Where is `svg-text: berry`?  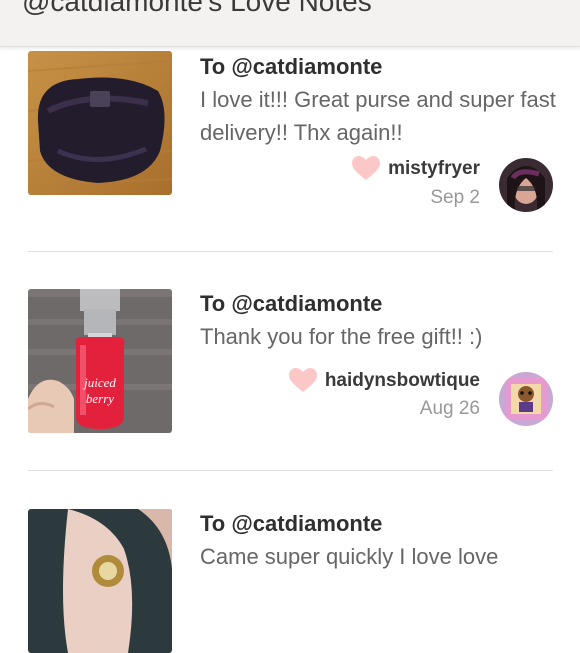
svg-text: berry is located at coordinates (100, 398).